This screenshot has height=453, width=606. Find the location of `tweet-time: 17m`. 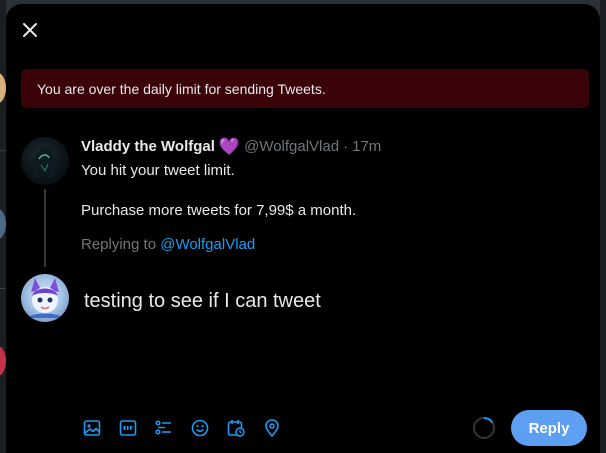

tweet-time: 17m is located at coordinates (366, 146).